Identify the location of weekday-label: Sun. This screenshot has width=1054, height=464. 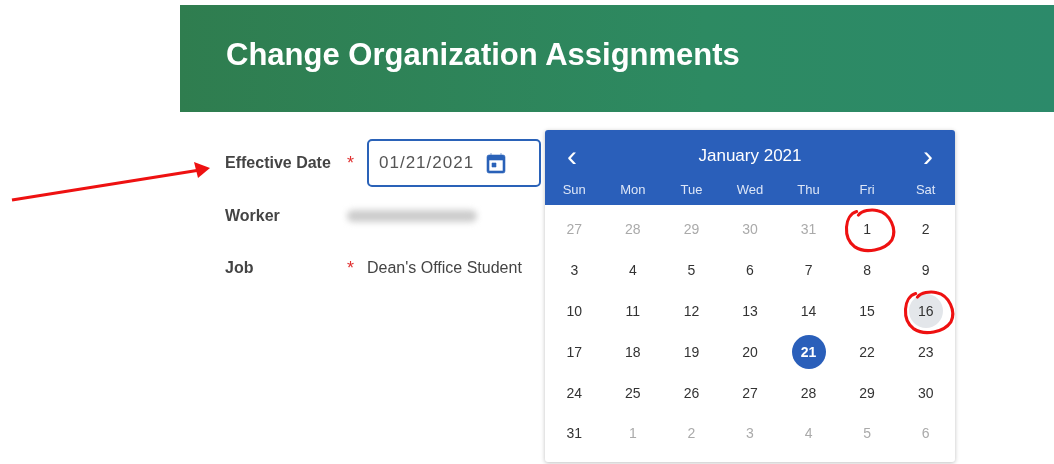
(574, 189).